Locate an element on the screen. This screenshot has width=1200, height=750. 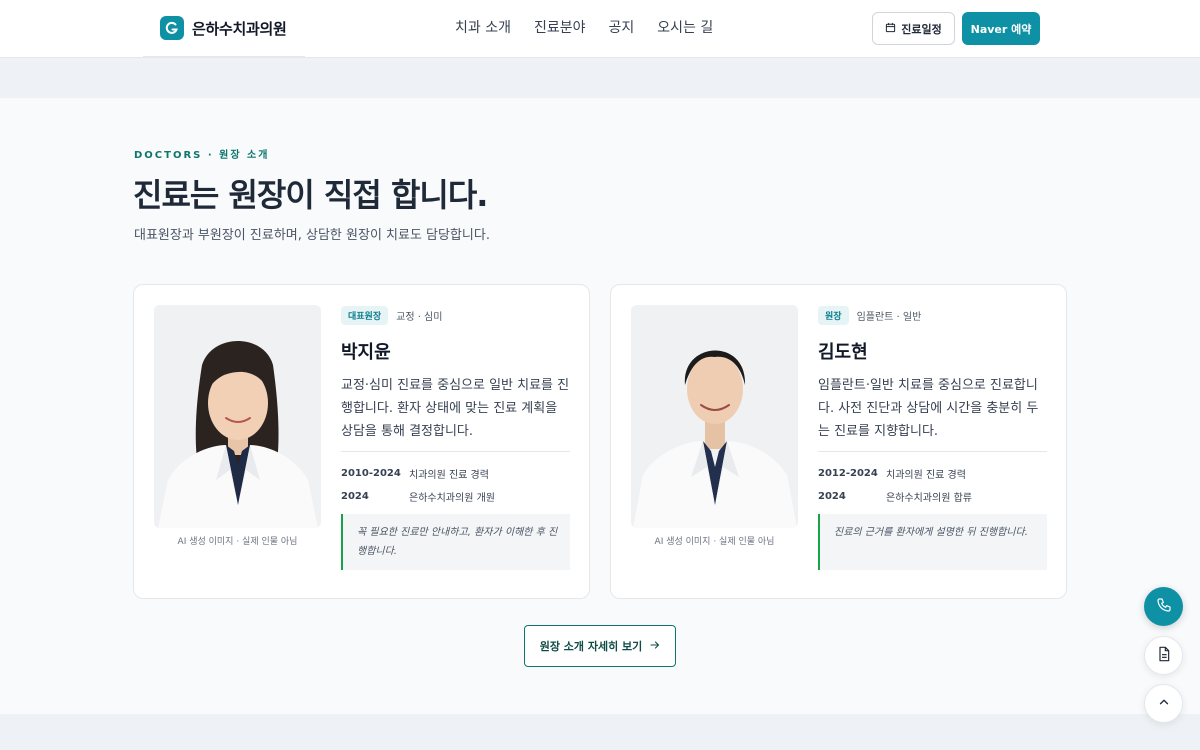
career-row: 2024 은하수치과의원 개원 is located at coordinates (455, 496).